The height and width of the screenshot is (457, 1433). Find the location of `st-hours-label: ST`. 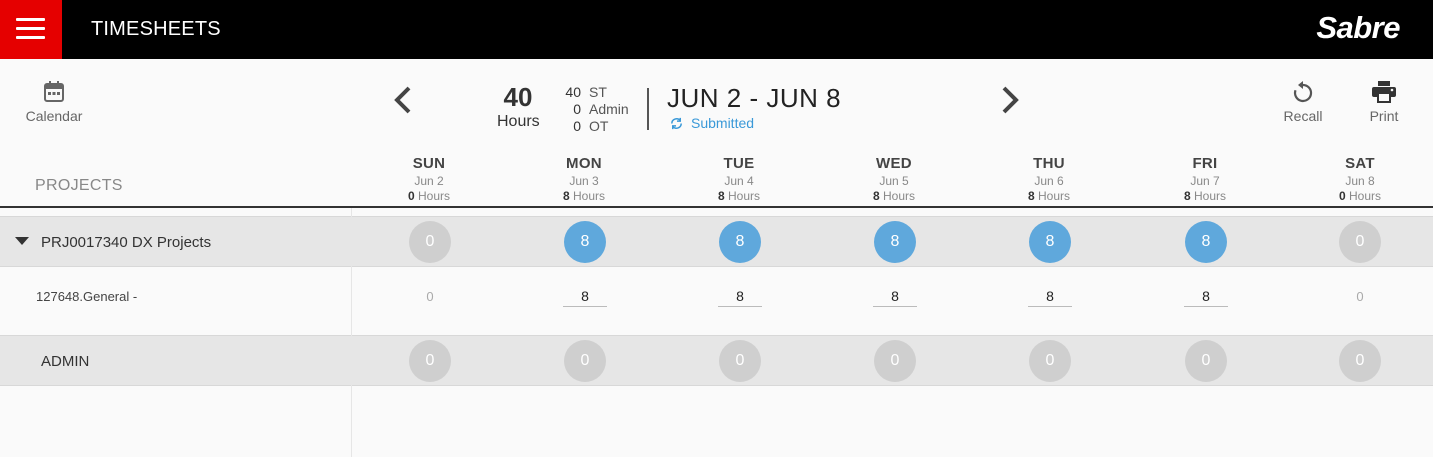

st-hours-label: ST is located at coordinates (598, 92).